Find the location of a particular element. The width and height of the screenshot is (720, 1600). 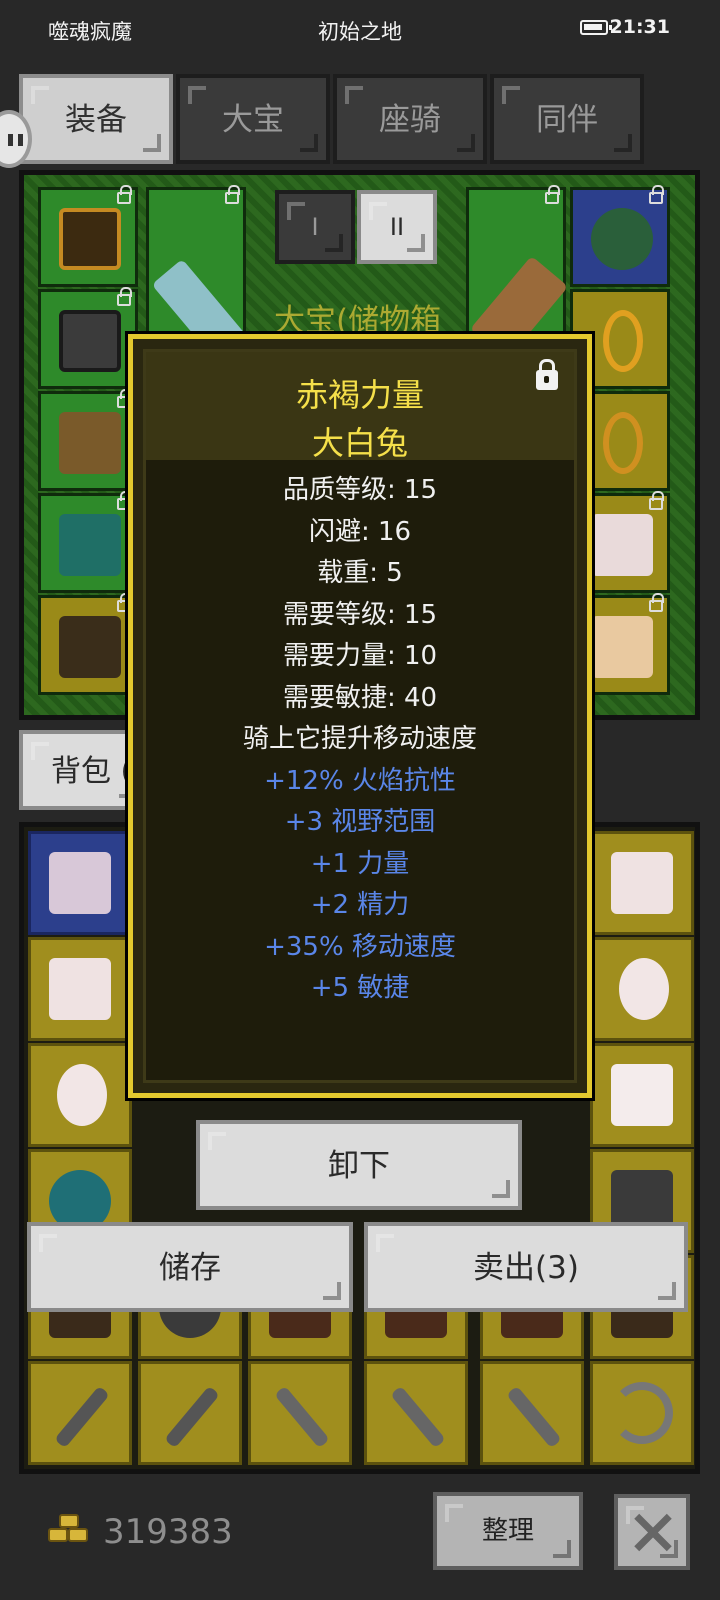

battery-icon is located at coordinates (596, 27).